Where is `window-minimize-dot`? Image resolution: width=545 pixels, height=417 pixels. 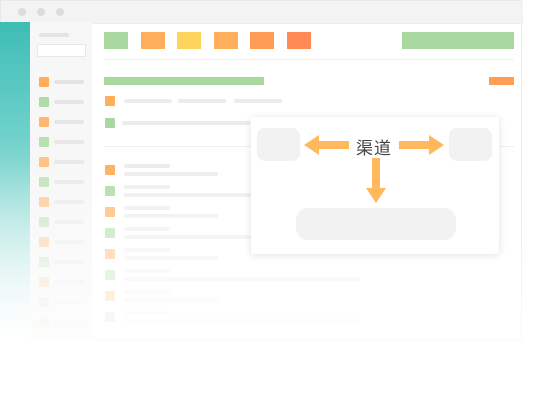
window-minimize-dot is located at coordinates (41, 12).